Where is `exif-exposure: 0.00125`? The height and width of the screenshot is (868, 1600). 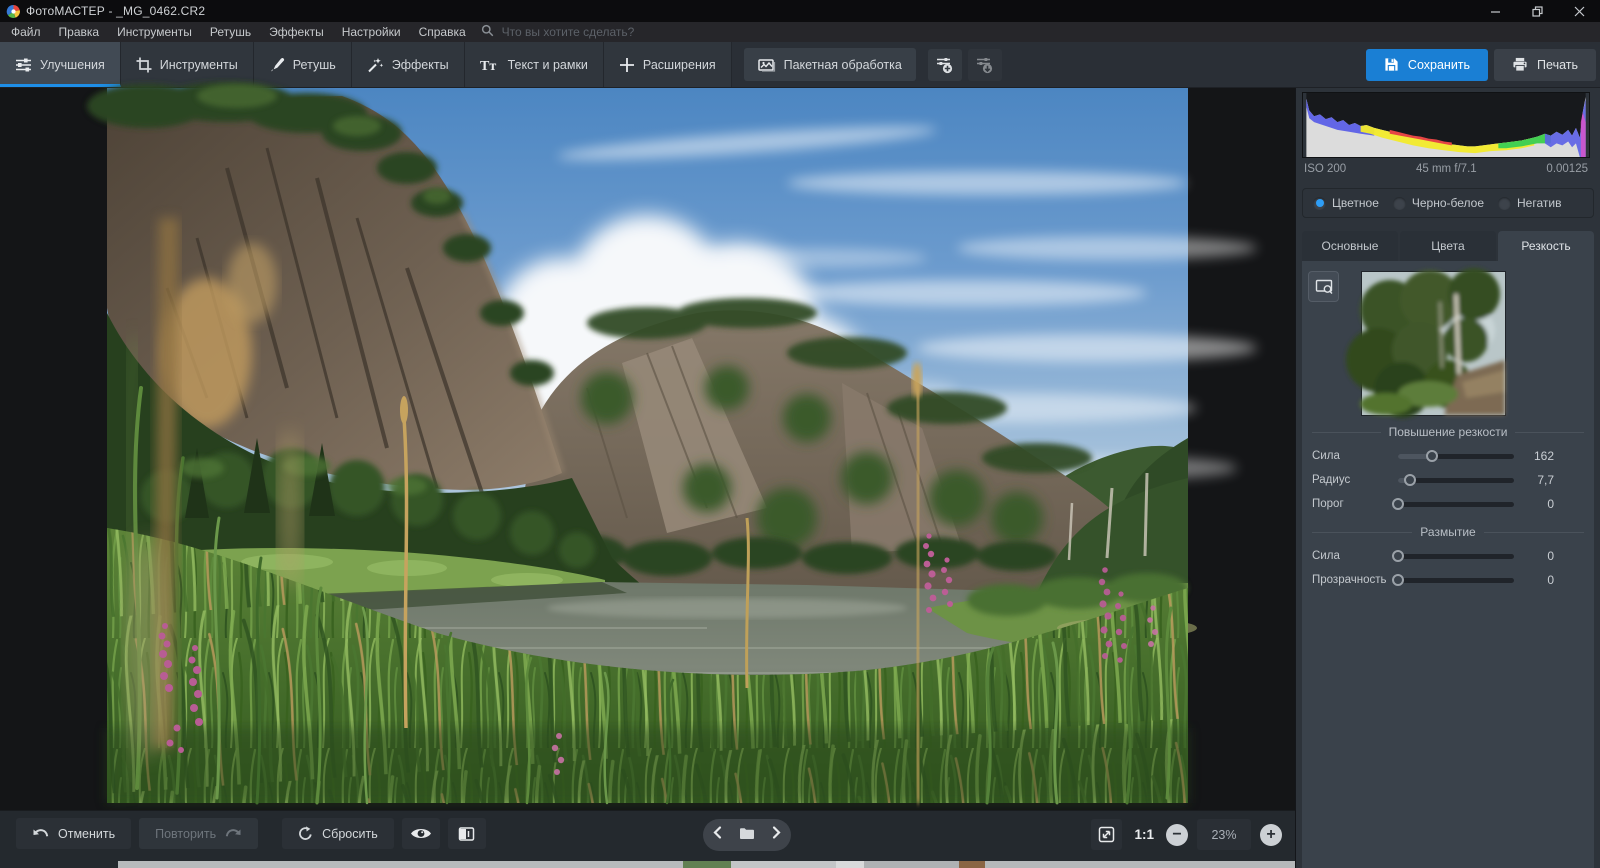
exif-exposure: 0.00125 is located at coordinates (1567, 169).